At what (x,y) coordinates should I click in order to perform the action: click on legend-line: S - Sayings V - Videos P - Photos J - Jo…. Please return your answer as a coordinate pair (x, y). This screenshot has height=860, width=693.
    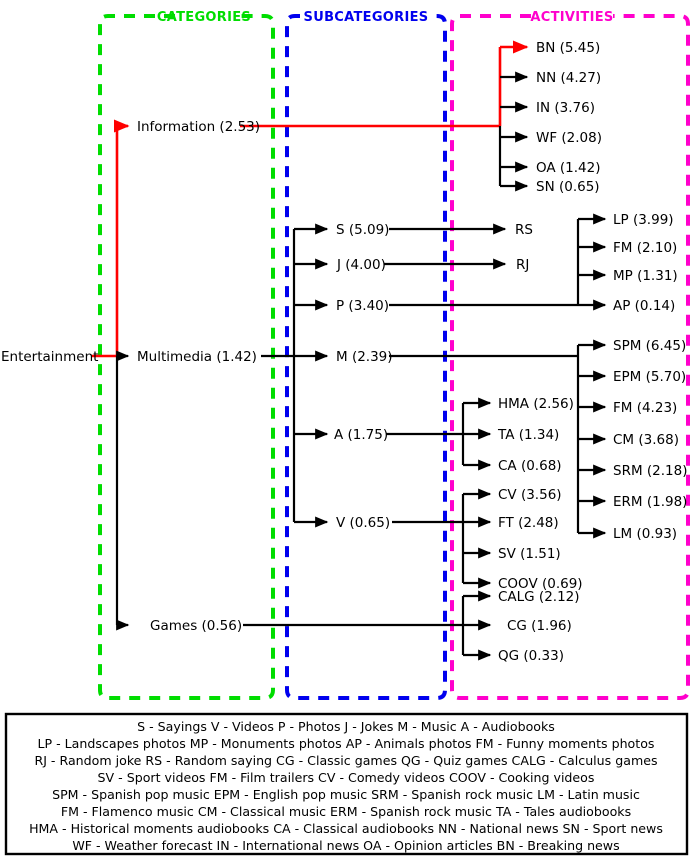
    Looking at the image, I should click on (346, 726).